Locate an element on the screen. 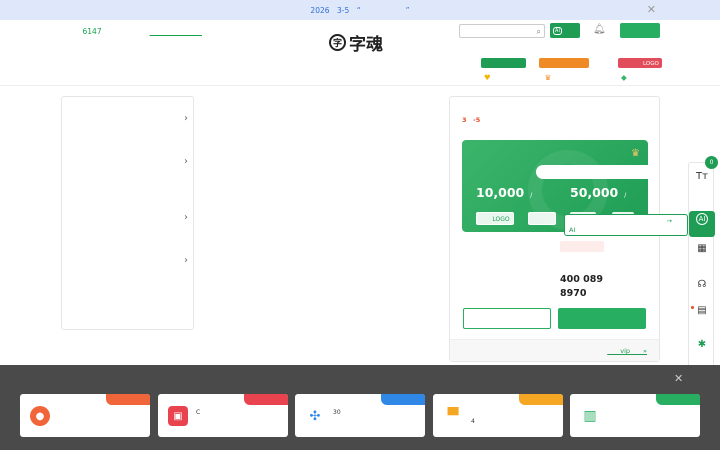 This screenshot has width=720, height=450. headset-icon: ☊ is located at coordinates (702, 284).